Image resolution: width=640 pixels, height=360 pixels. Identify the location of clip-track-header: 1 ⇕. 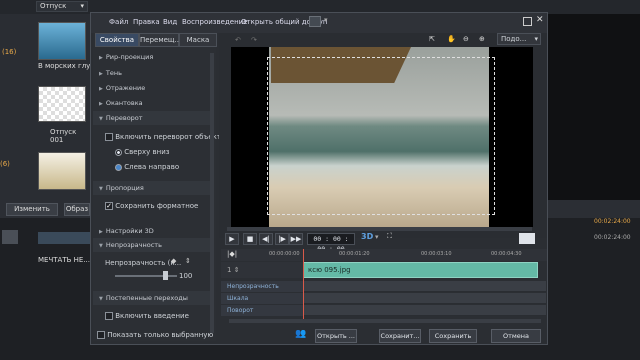
(262, 270).